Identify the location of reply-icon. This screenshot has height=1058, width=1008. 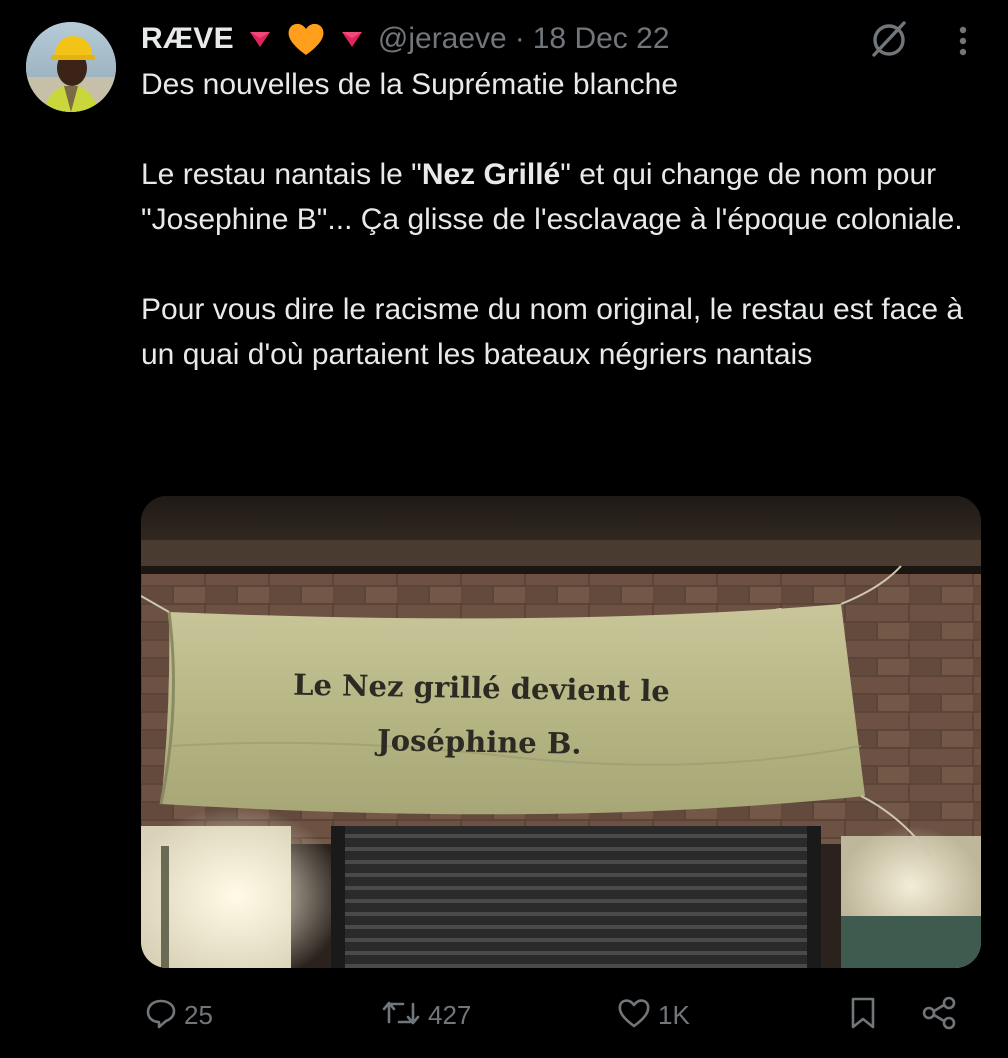
(161, 1015).